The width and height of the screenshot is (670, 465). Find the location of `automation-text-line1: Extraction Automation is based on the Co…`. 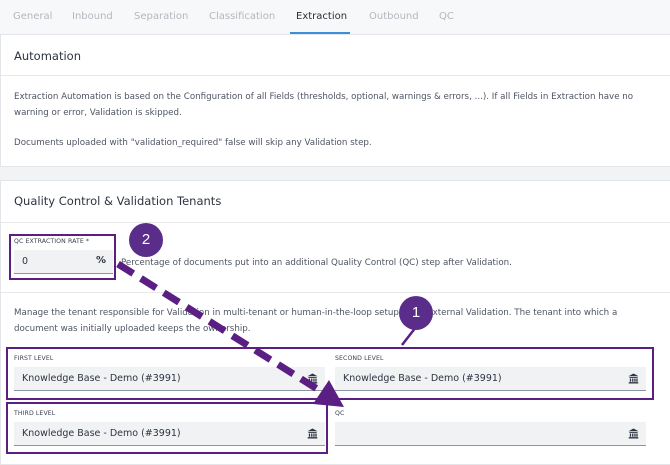

automation-text-line1: Extraction Automation is based on the Co… is located at coordinates (324, 97).